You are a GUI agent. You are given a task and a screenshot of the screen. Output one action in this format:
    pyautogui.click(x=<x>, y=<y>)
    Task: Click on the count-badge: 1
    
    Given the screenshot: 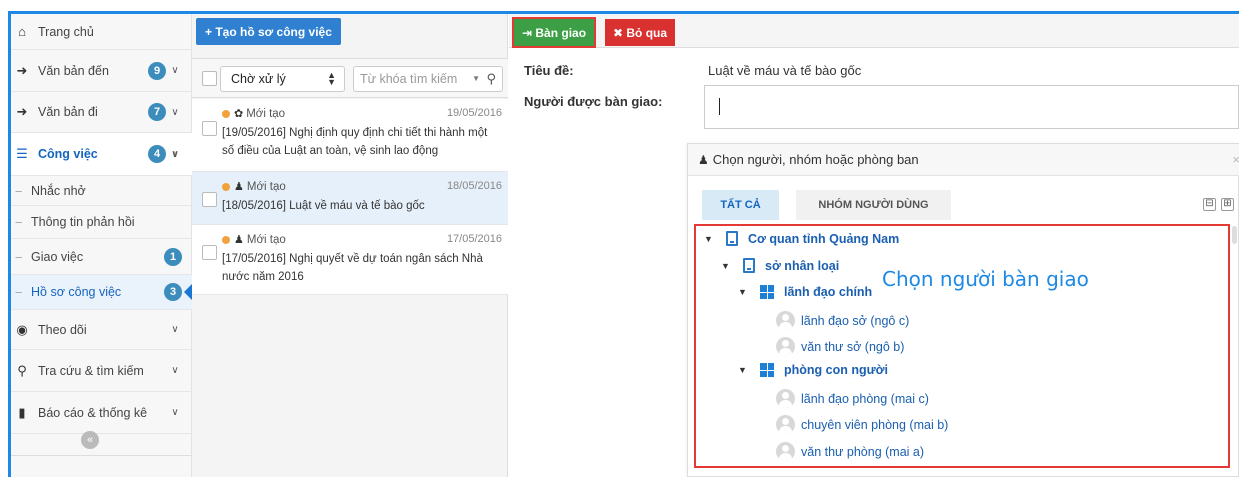 What is the action you would take?
    pyautogui.click(x=173, y=256)
    